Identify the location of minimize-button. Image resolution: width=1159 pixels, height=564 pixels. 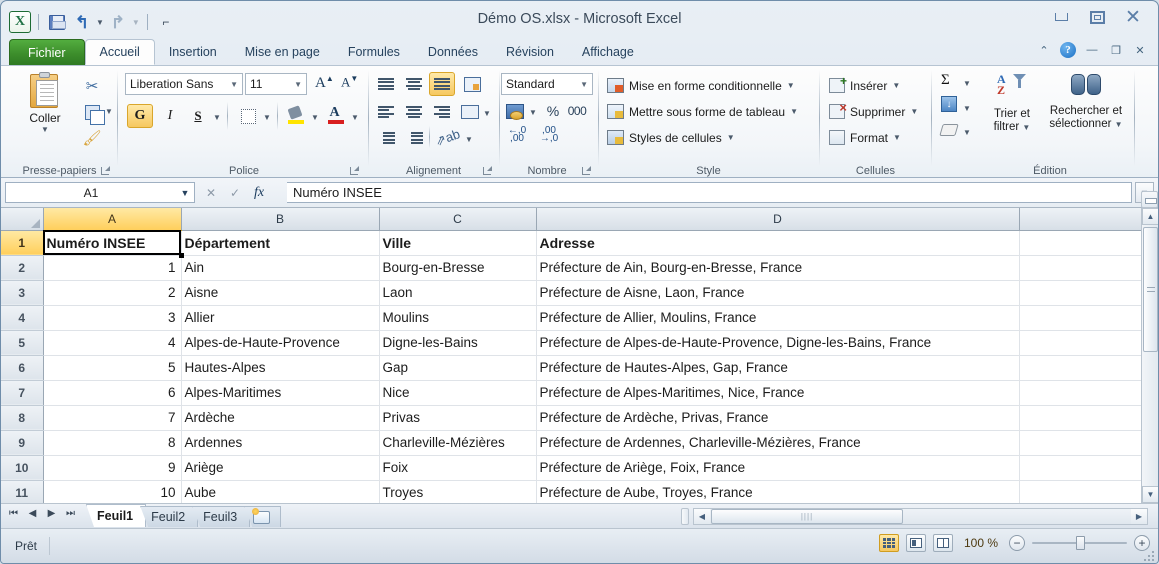
(1061, 17).